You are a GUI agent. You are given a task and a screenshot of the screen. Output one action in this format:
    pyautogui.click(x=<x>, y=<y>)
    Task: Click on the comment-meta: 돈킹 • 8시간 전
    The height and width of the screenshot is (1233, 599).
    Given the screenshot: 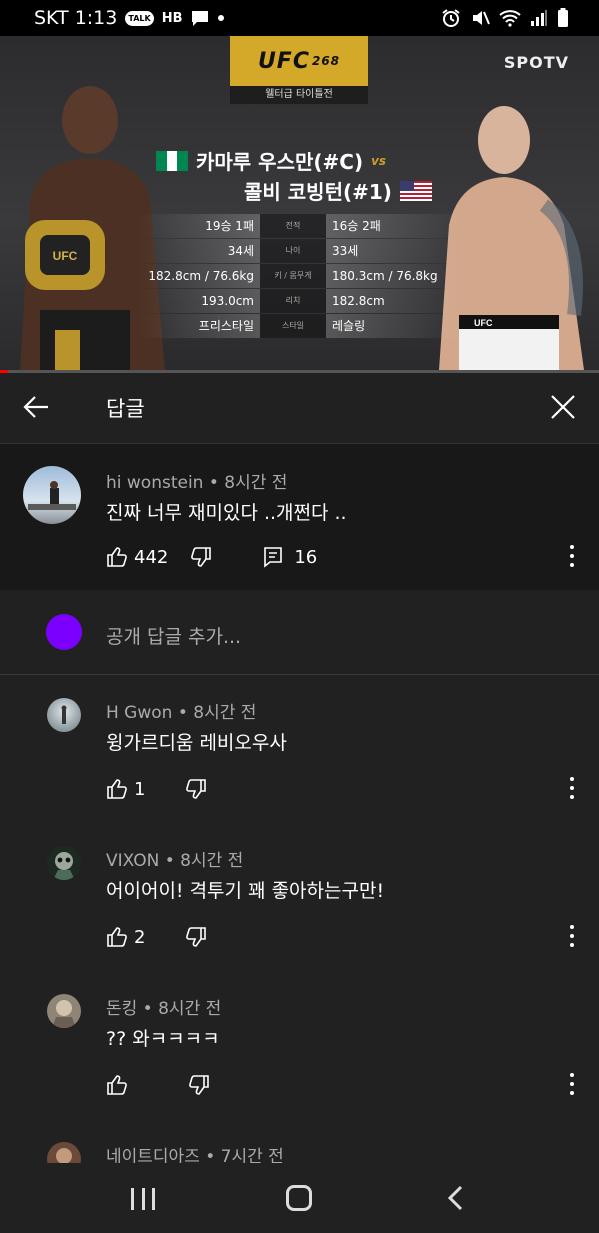 What is the action you would take?
    pyautogui.click(x=164, y=1009)
    